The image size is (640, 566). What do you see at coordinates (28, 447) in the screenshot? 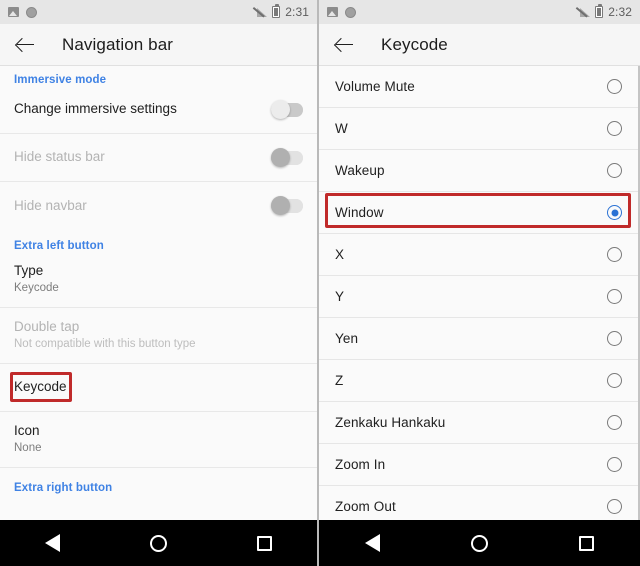
I see `row-subtitle: None` at bounding box center [28, 447].